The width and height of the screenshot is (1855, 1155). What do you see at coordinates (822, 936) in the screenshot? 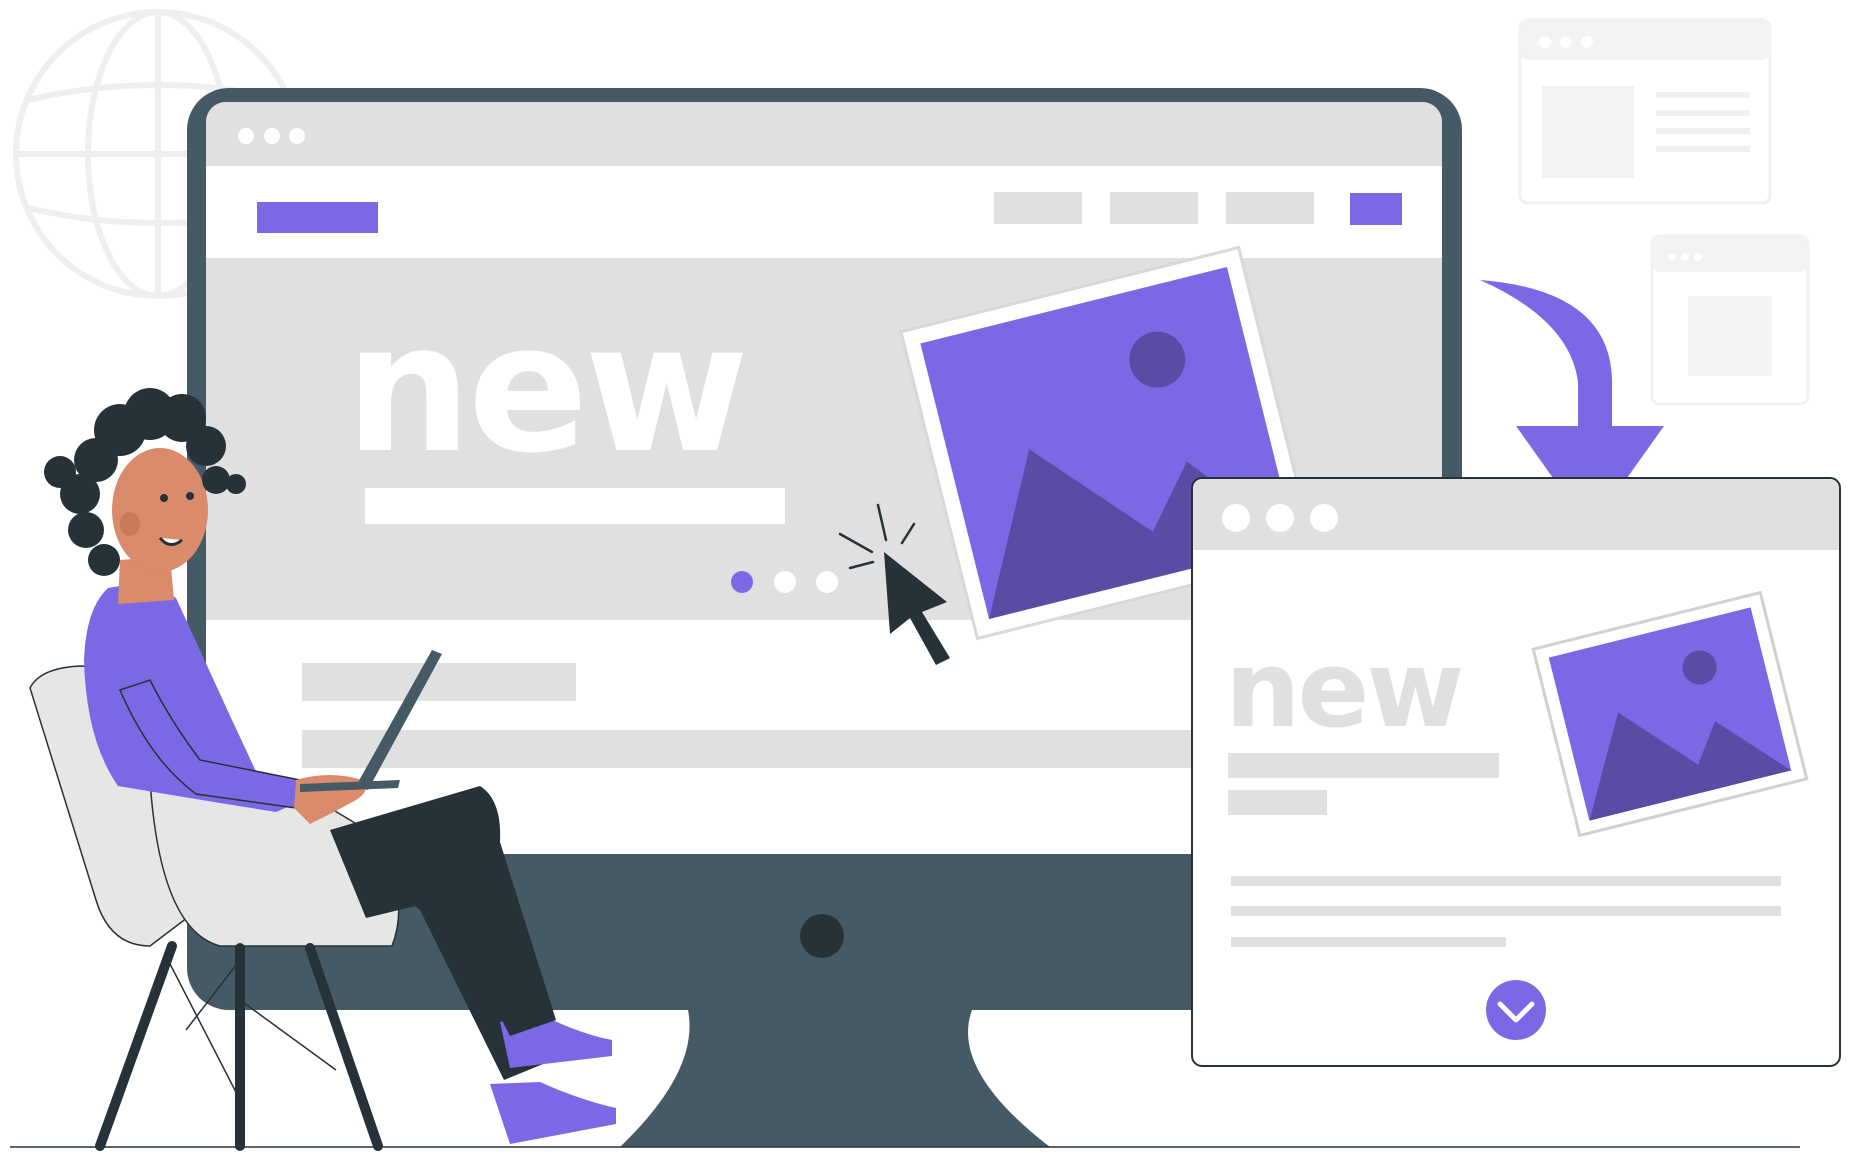
I see `monitor-camera` at bounding box center [822, 936].